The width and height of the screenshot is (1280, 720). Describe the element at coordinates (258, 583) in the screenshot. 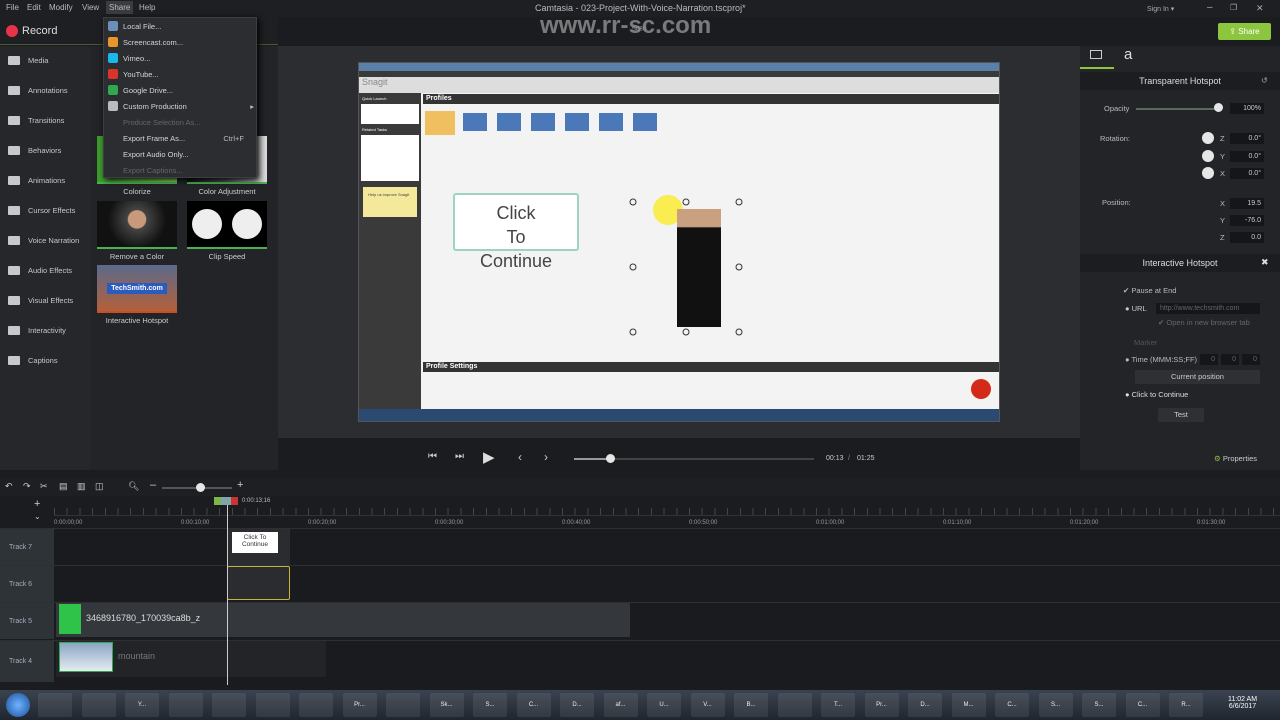

I see `hotspot-clip` at that location.